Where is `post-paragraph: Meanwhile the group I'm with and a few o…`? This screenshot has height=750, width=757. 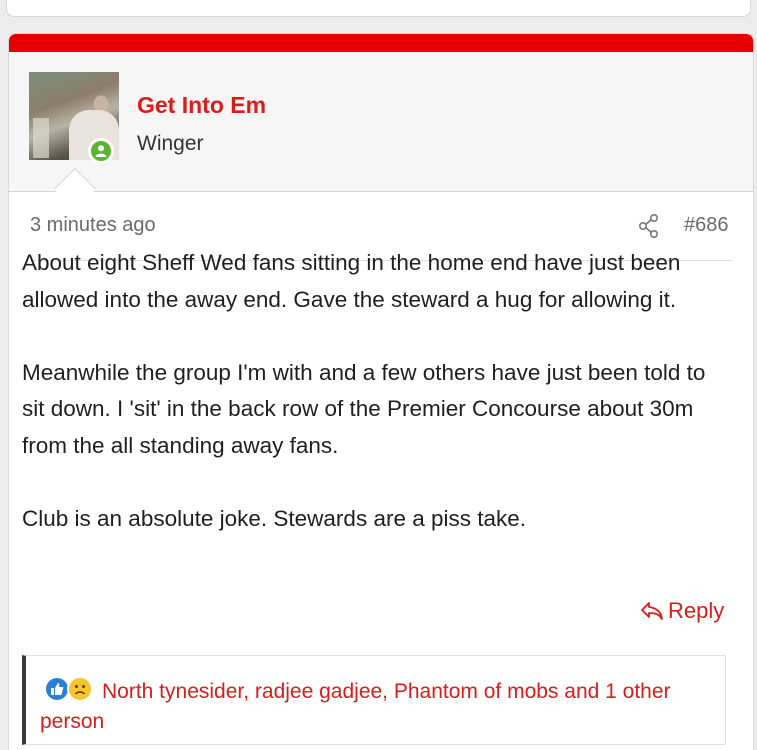
post-paragraph: Meanwhile the group I'm with and a few o… is located at coordinates (364, 408).